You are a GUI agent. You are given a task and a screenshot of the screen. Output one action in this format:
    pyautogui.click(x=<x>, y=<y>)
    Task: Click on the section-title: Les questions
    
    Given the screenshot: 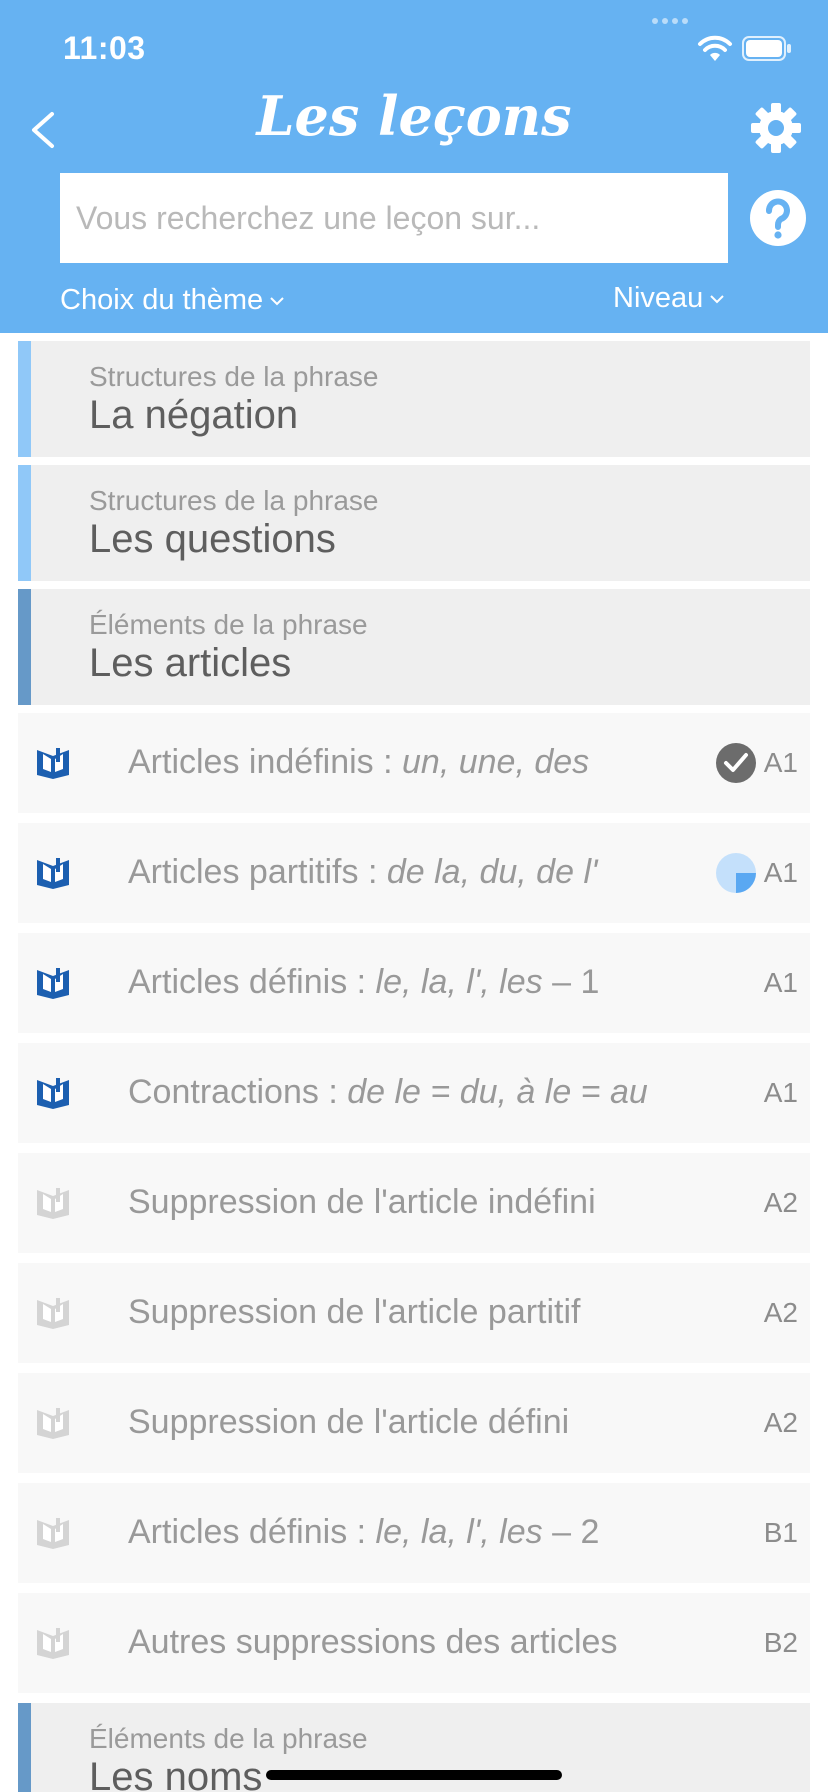 What is the action you would take?
    pyautogui.click(x=212, y=539)
    